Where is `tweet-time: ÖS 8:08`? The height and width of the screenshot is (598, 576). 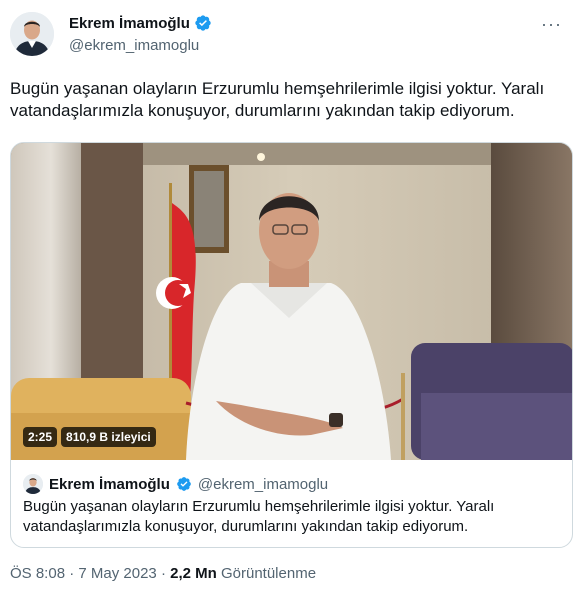 tweet-time: ÖS 8:08 is located at coordinates (37, 573).